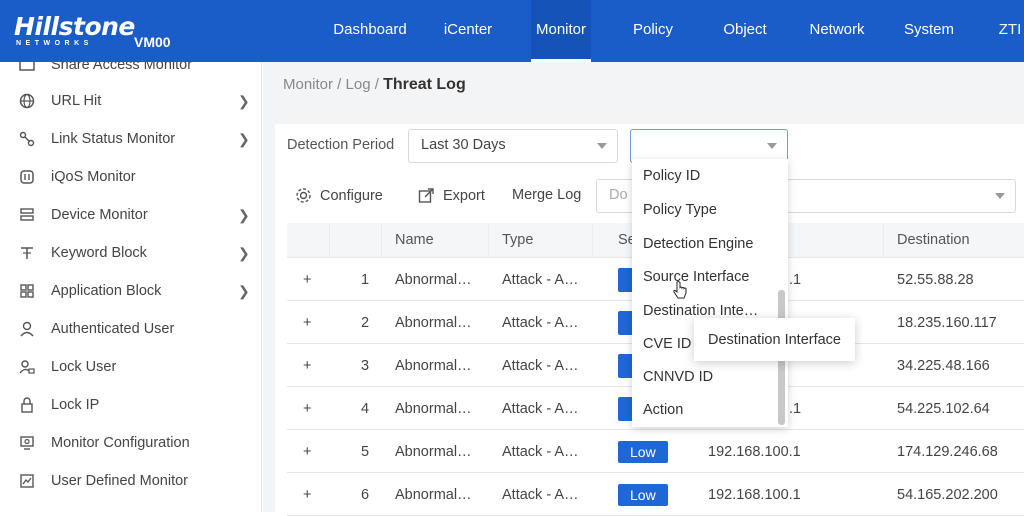  I want to click on nav-zti: ZTI, so click(1007, 31).